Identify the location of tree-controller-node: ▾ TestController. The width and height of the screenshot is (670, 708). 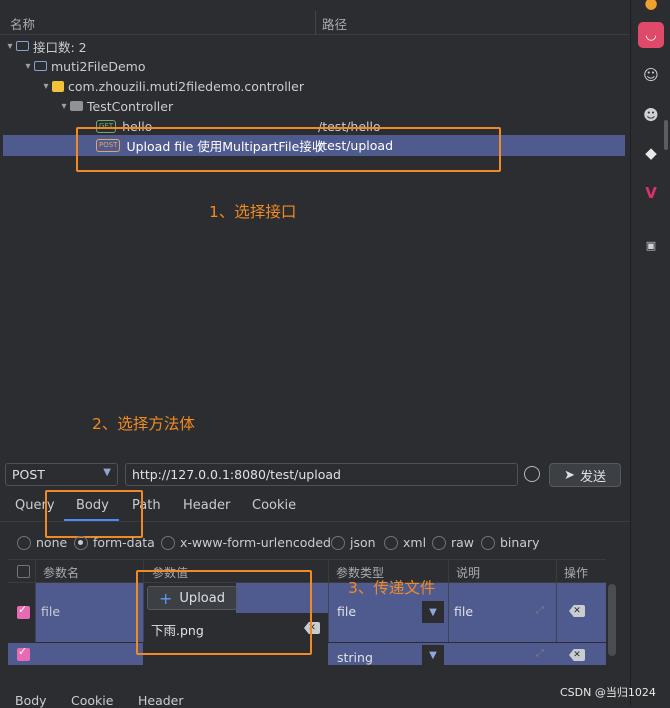
(315, 106).